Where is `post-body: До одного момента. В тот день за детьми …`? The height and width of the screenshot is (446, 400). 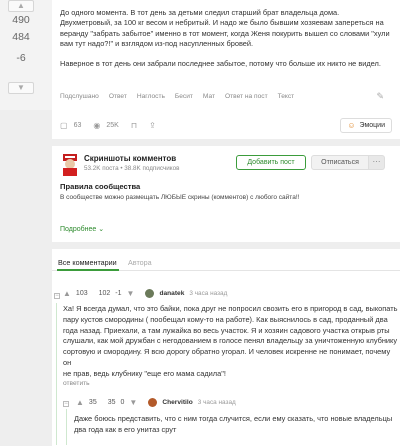
post-body: До одного момента. В тот день за детьми … is located at coordinates (225, 43).